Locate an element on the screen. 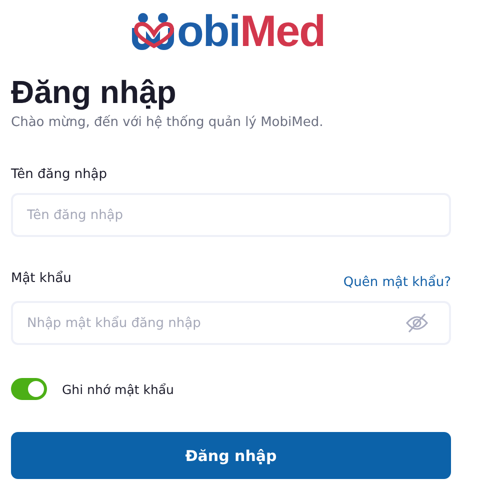  people-icon is located at coordinates (154, 32).